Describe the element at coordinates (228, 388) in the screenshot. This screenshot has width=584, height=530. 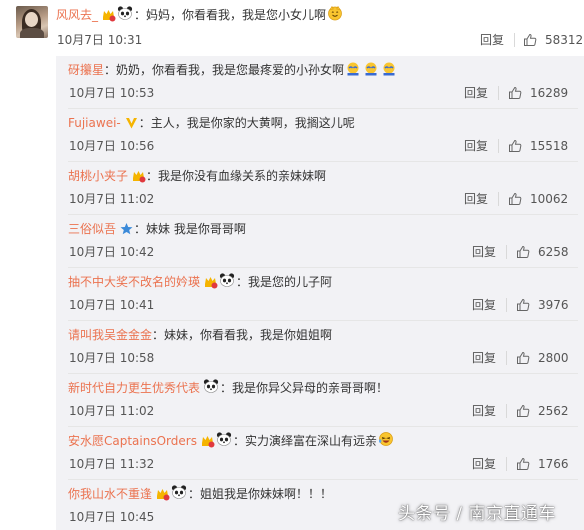
I see `reply-line: 新时代自力更生优秀代表 ：我是你异父异母的亲哥哥啊！` at that location.